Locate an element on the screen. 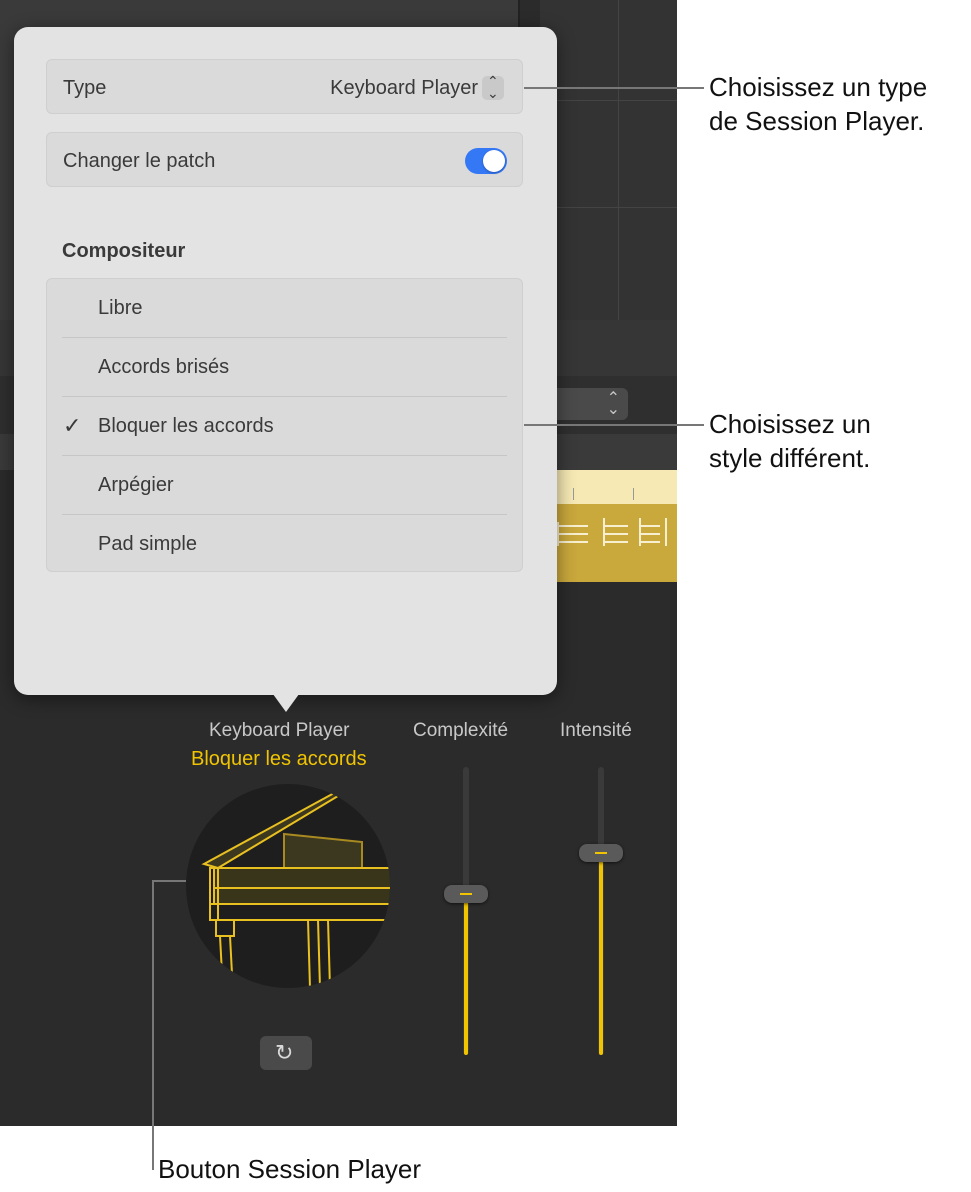  style-label: Accords brisés is located at coordinates (164, 367).